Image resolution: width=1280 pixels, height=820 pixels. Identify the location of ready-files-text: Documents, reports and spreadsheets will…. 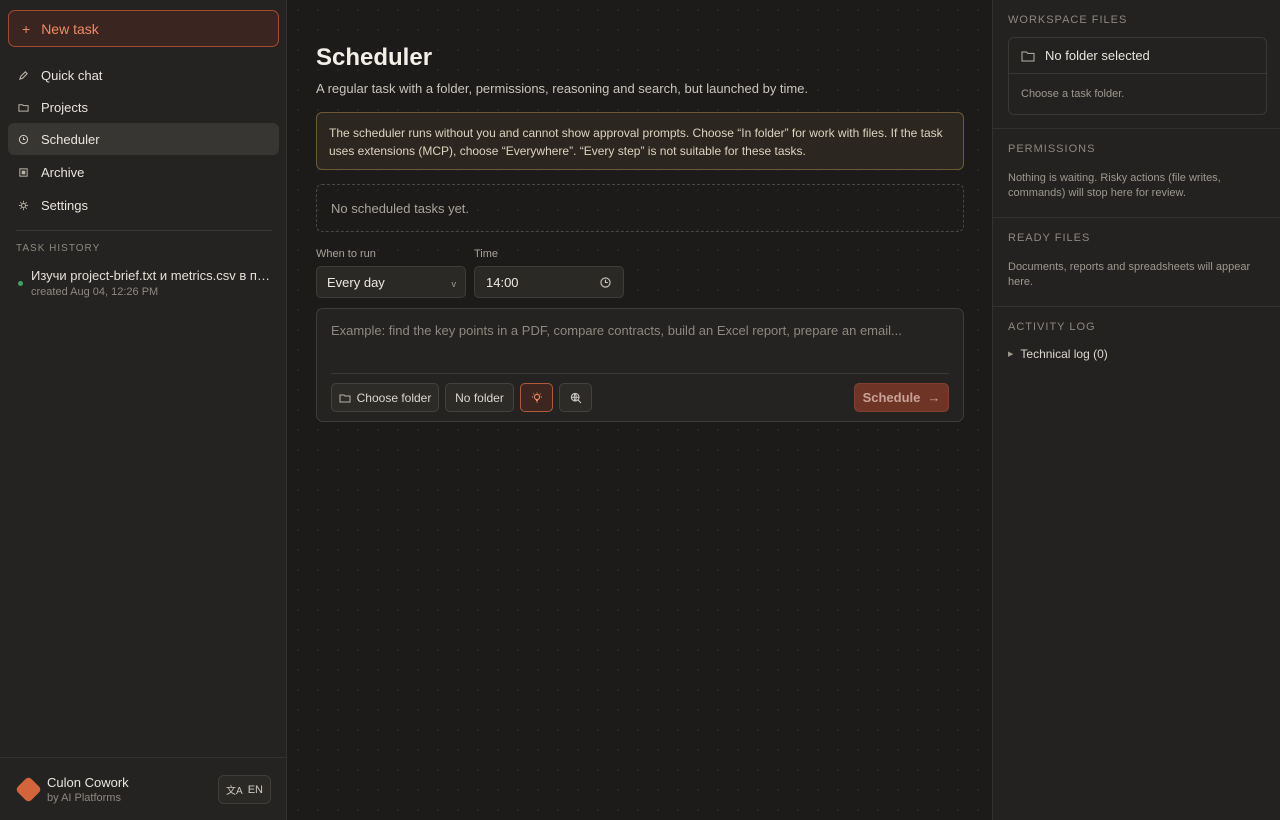
(1129, 274).